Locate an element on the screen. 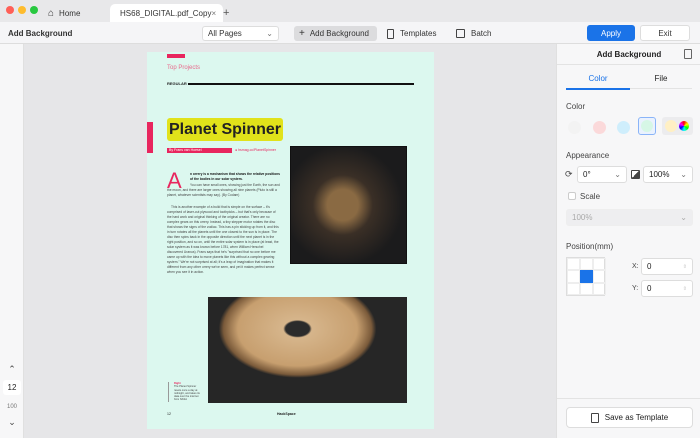 The width and height of the screenshot is (700, 438). close-window-button is located at coordinates (10, 10).